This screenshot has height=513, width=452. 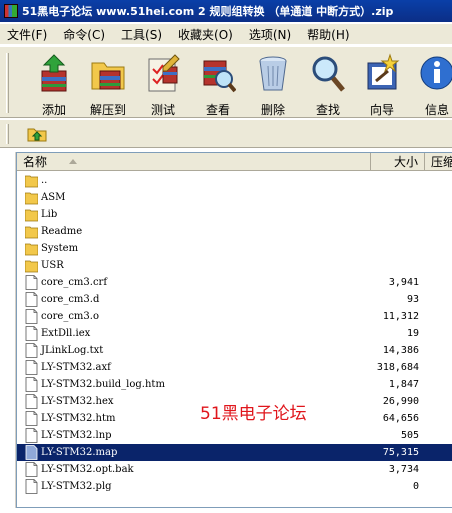 I want to click on wizard-icon, so click(x=383, y=71).